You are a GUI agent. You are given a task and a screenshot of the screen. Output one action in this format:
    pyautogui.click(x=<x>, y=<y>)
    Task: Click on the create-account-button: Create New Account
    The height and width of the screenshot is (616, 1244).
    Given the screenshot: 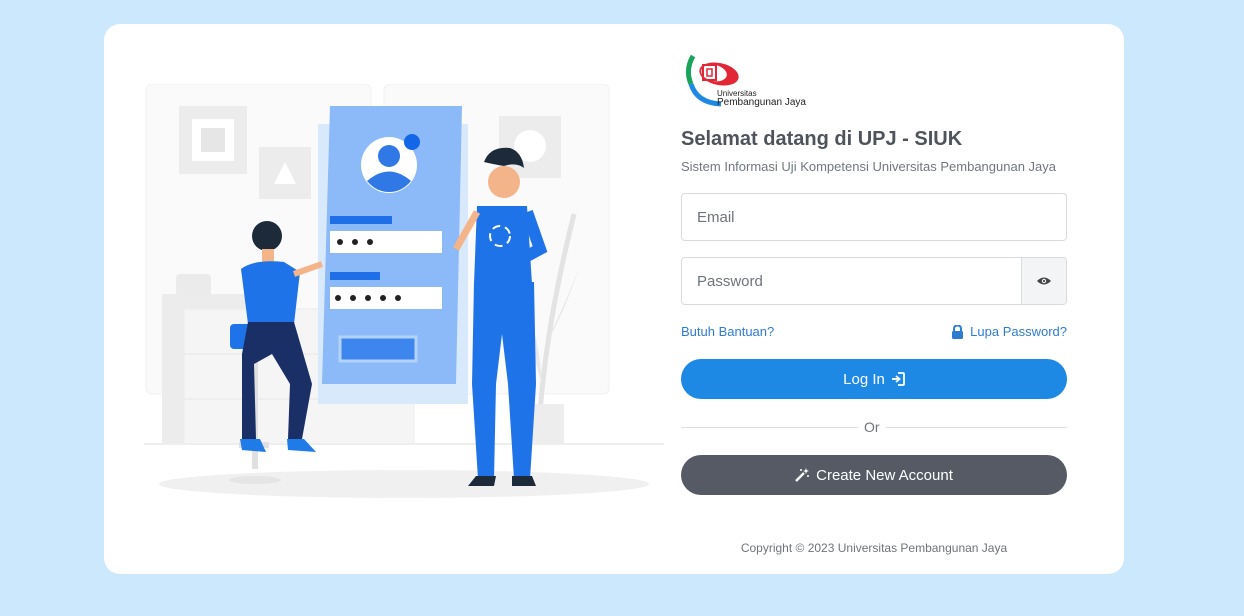 What is the action you would take?
    pyautogui.click(x=874, y=475)
    